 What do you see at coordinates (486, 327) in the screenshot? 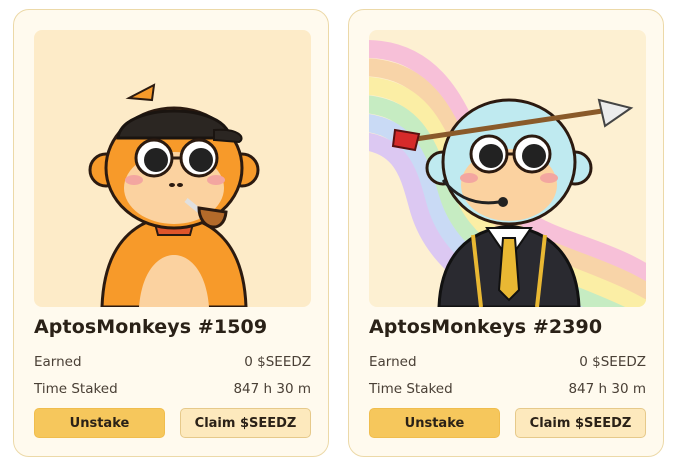
I see `nft-title: AptosMonkeys #2390` at bounding box center [486, 327].